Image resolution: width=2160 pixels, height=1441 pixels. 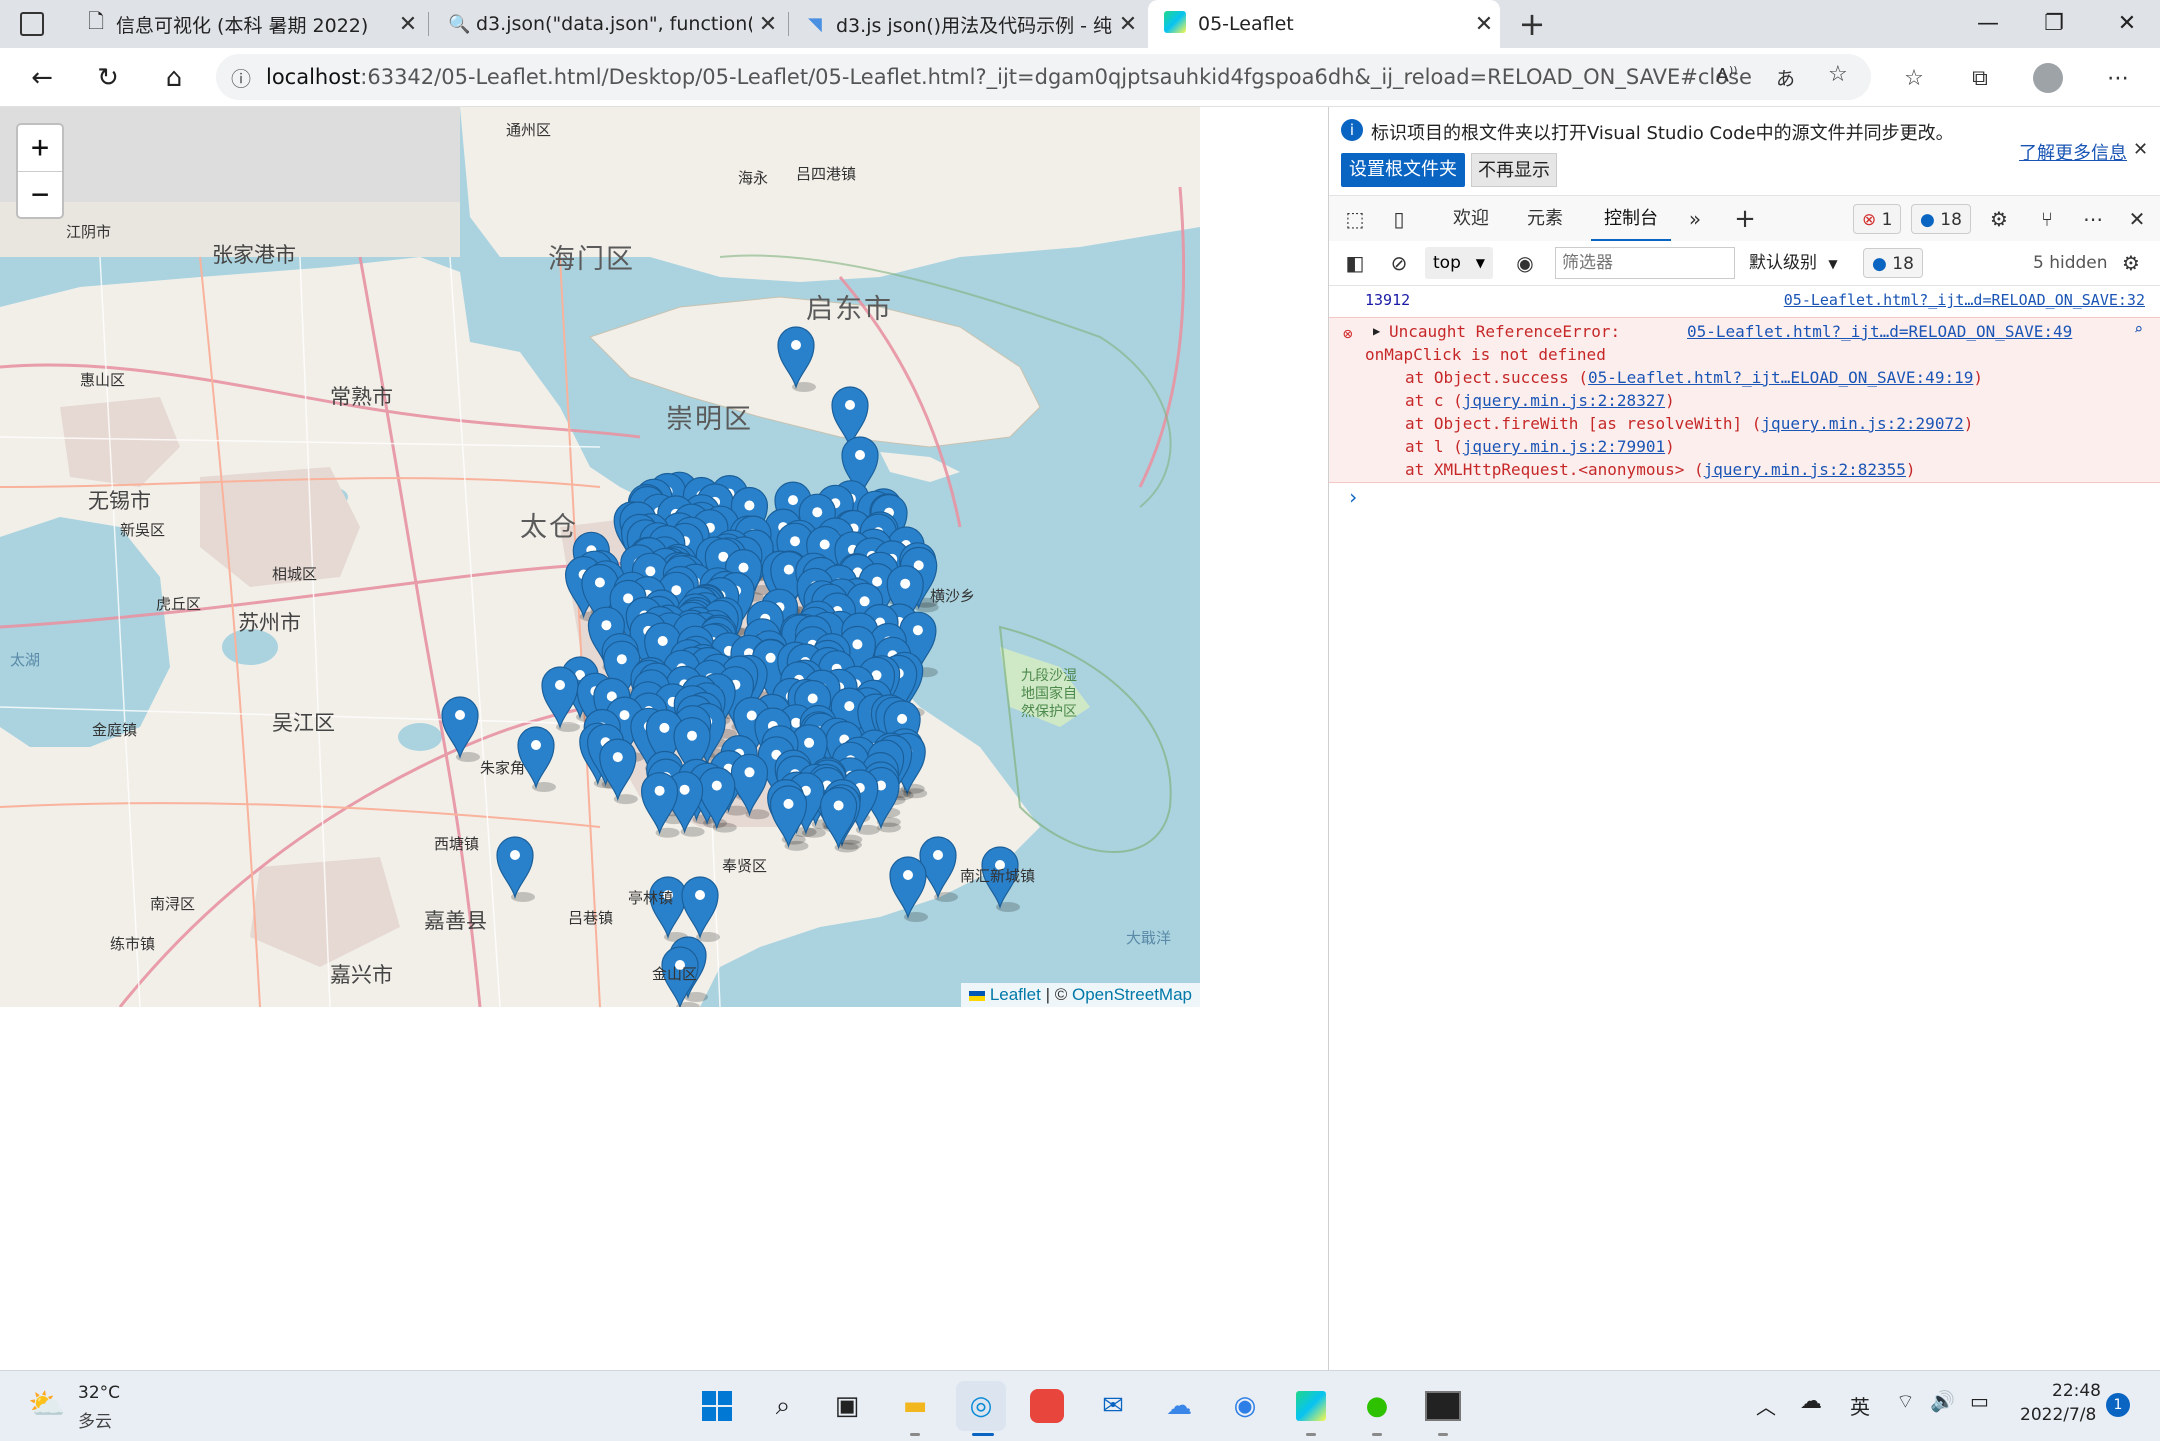 What do you see at coordinates (1179, 1406) in the screenshot?
I see `cloud-app-icon: ☁` at bounding box center [1179, 1406].